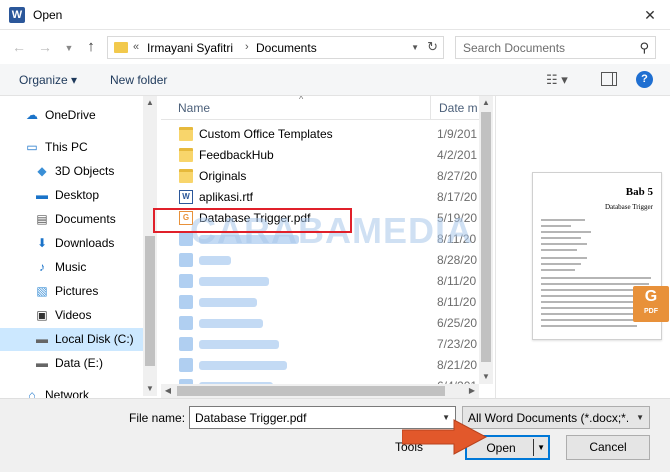  What do you see at coordinates (320, 365) in the screenshot?
I see `file-row: 8/21/20` at bounding box center [320, 365].